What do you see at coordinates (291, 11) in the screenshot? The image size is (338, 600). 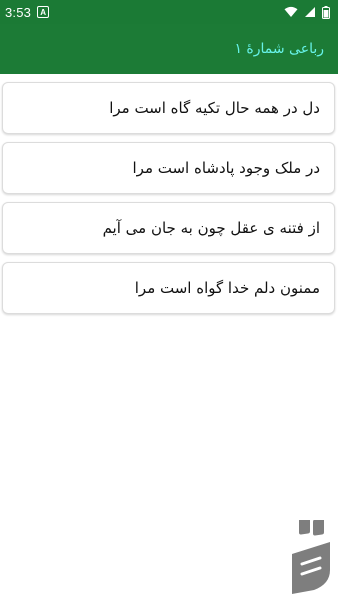 I see `wifi-icon` at bounding box center [291, 11].